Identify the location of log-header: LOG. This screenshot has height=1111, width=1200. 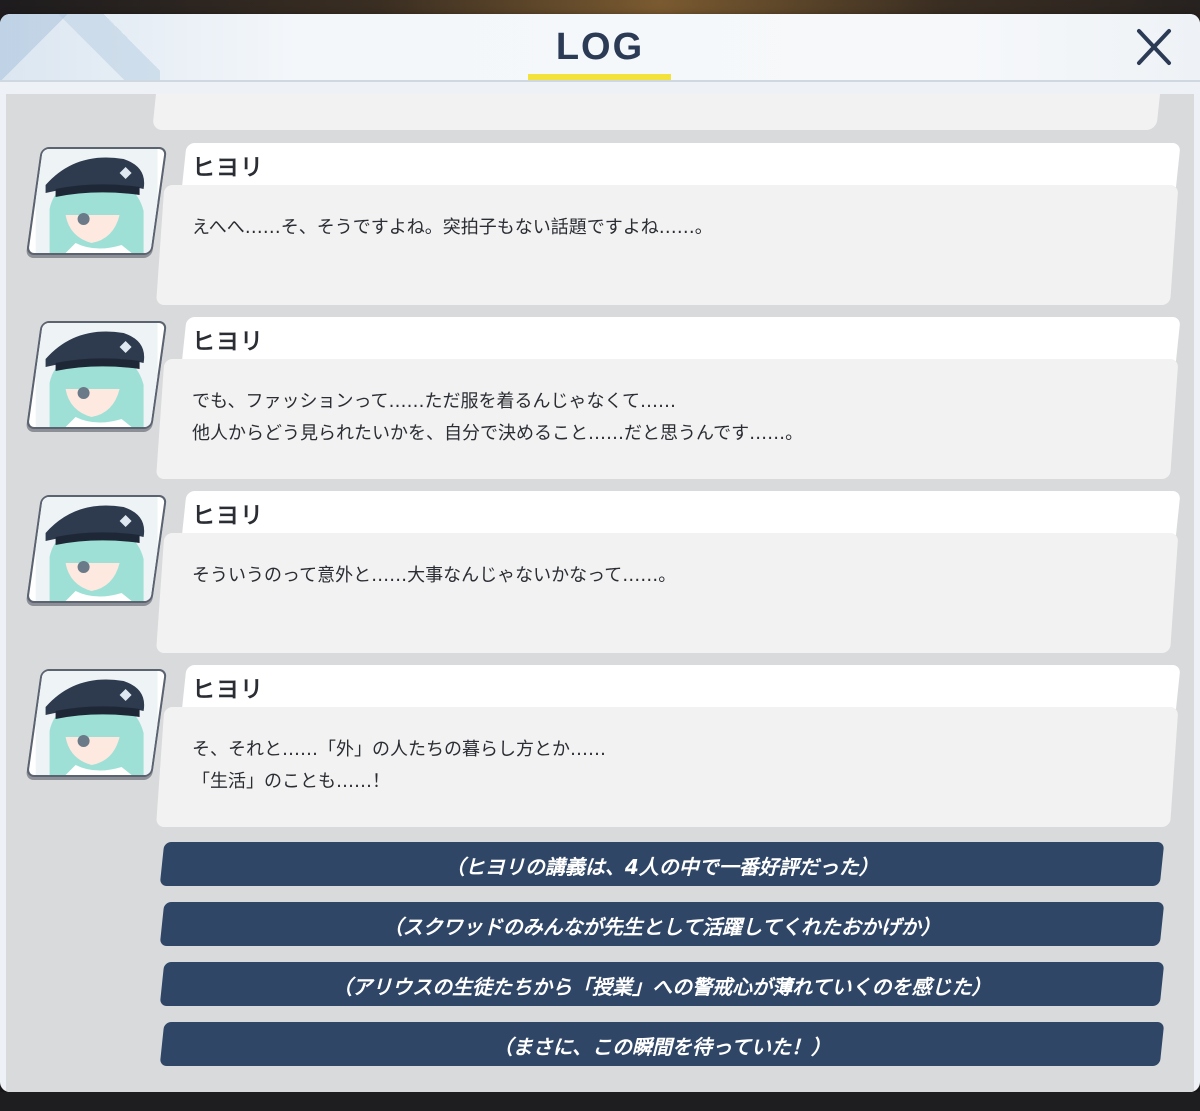
(600, 48).